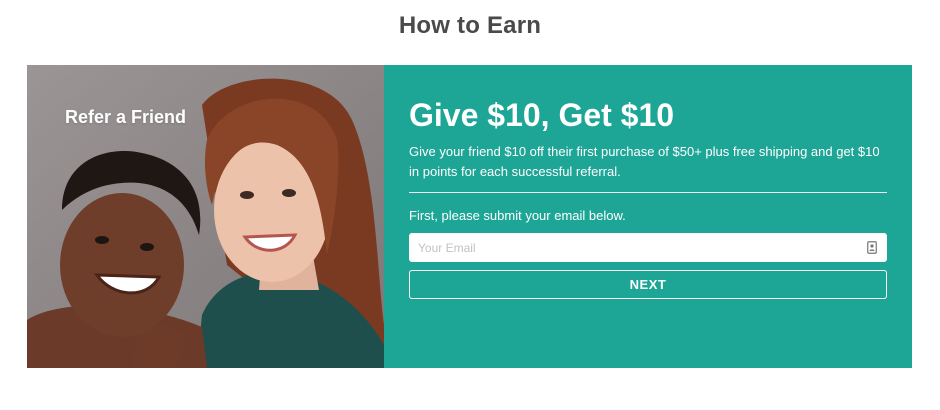  What do you see at coordinates (542, 115) in the screenshot?
I see `offer-headline: Give $10, Get $10` at bounding box center [542, 115].